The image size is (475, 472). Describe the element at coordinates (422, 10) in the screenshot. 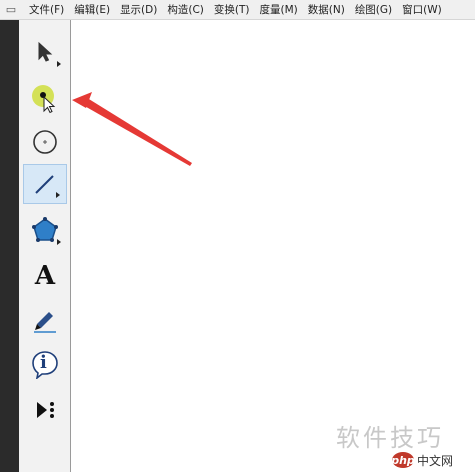

I see `menu-window: 窗口(W)` at that location.